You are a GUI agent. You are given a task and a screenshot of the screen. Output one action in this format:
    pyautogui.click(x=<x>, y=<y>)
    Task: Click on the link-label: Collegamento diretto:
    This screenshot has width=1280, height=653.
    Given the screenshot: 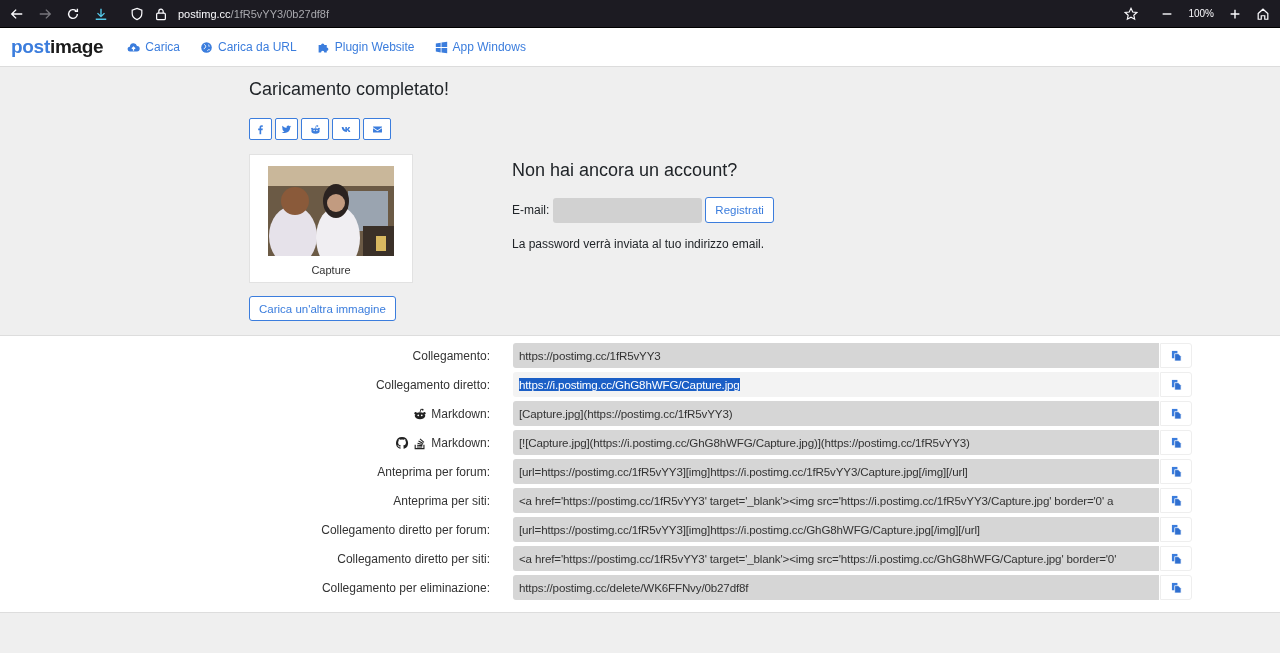 What is the action you would take?
    pyautogui.click(x=432, y=384)
    